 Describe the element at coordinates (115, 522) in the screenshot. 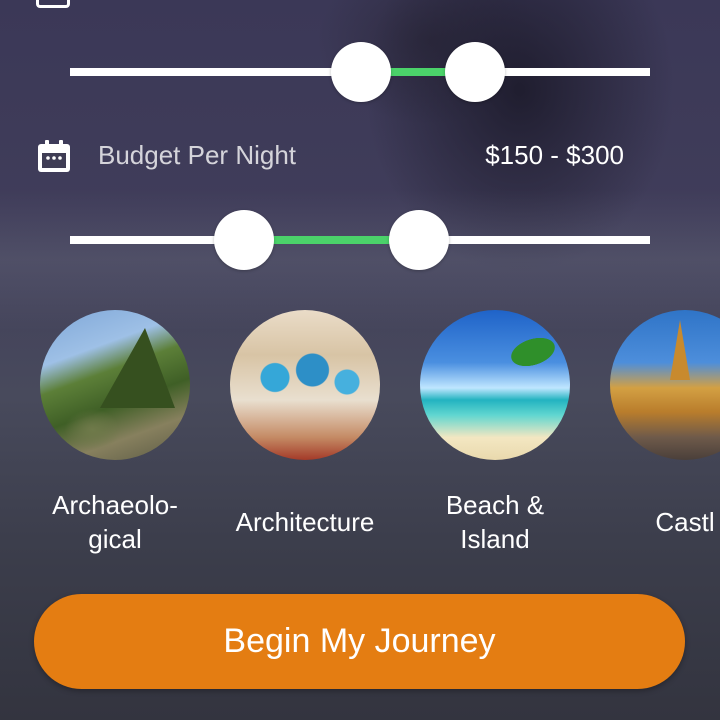

I see `category-label: Archaeolo- gical` at that location.